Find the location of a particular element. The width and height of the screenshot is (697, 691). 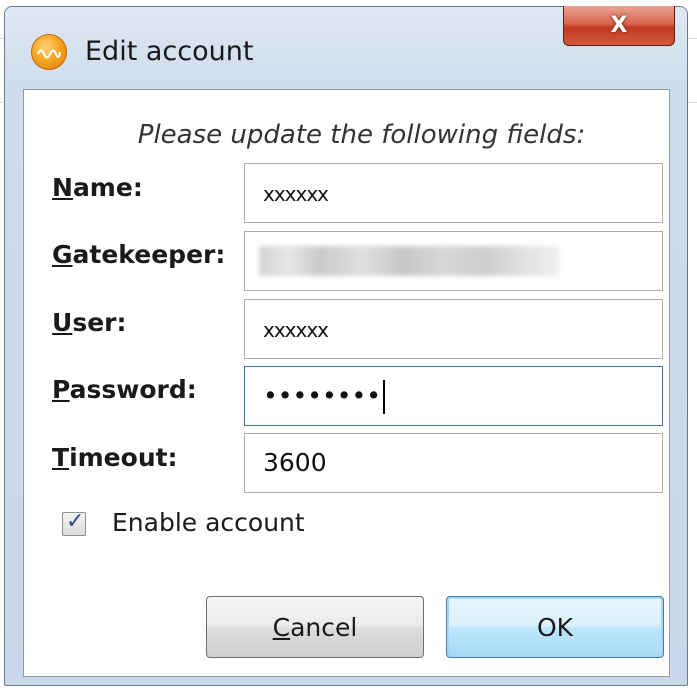

enable-account-checkbox: ✓ is located at coordinates (74, 522).